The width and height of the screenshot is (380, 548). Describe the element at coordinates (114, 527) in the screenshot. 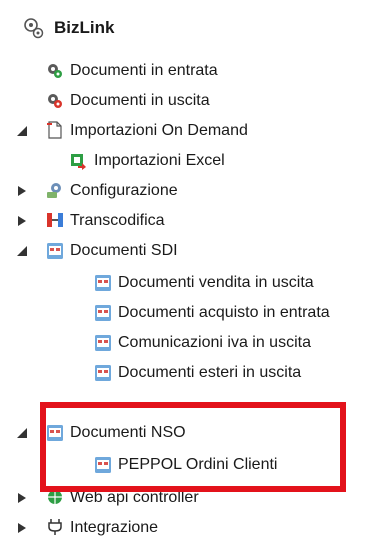

I see `tree-item-label: Integrazione` at that location.